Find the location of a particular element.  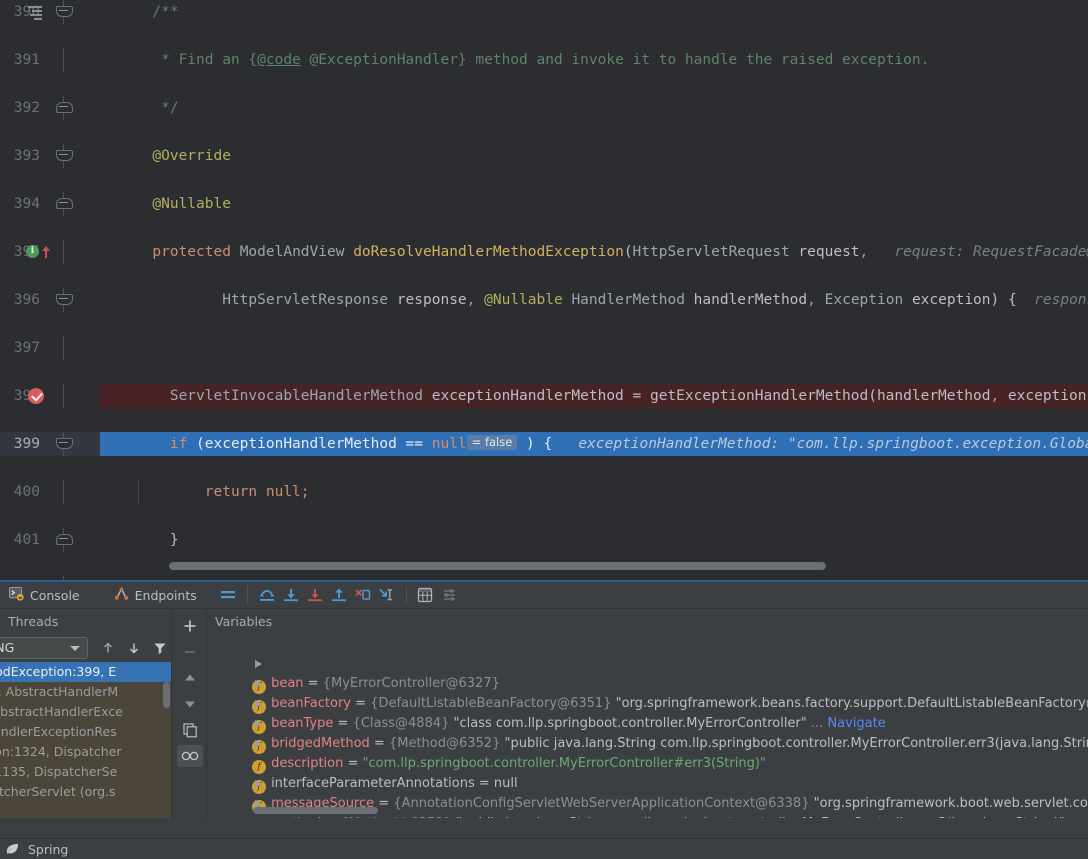

editor-gutter: 402 is located at coordinates (50, 578).